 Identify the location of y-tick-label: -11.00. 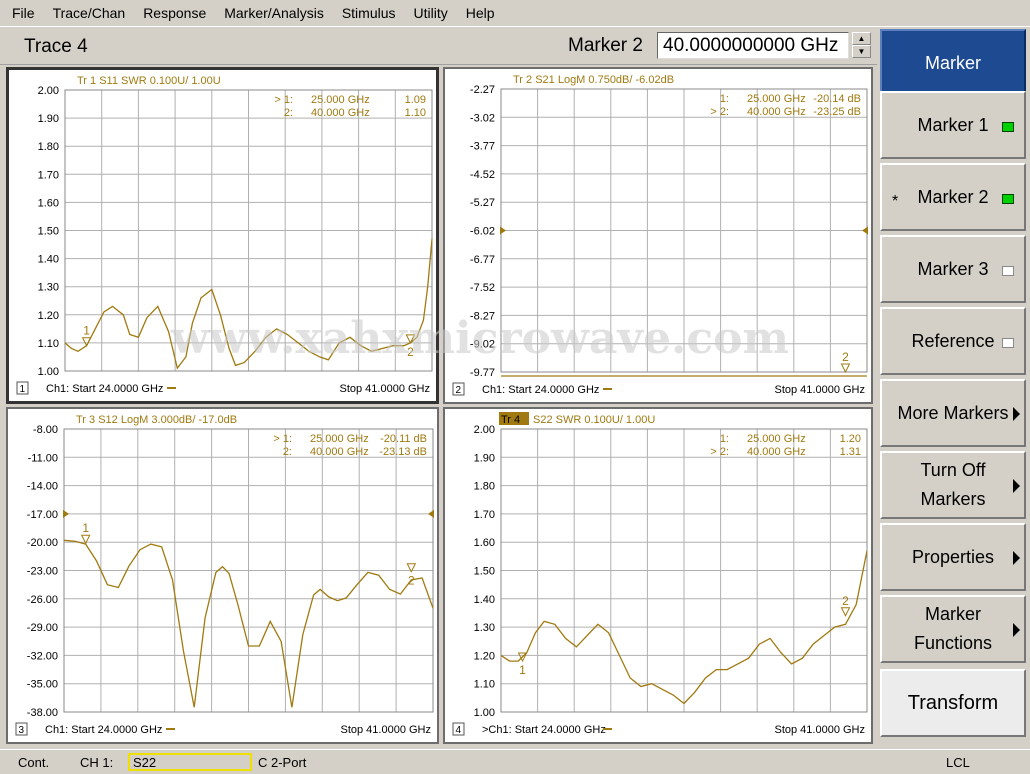
(43, 458).